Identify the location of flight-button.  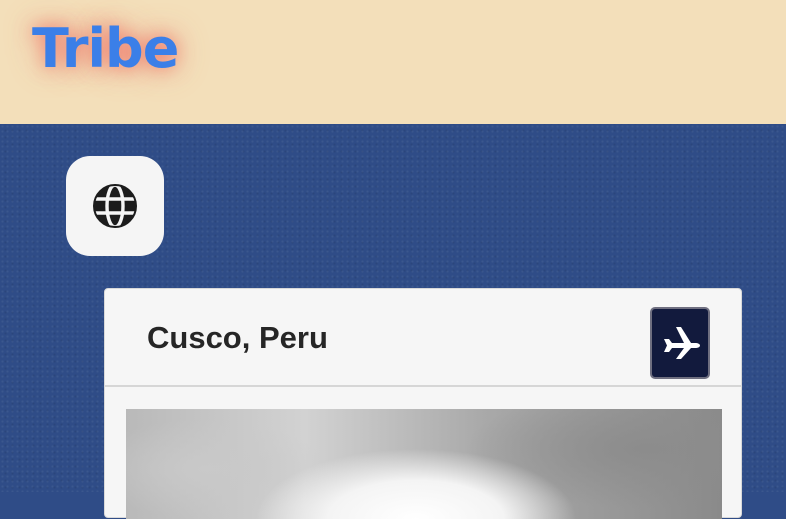
(680, 343).